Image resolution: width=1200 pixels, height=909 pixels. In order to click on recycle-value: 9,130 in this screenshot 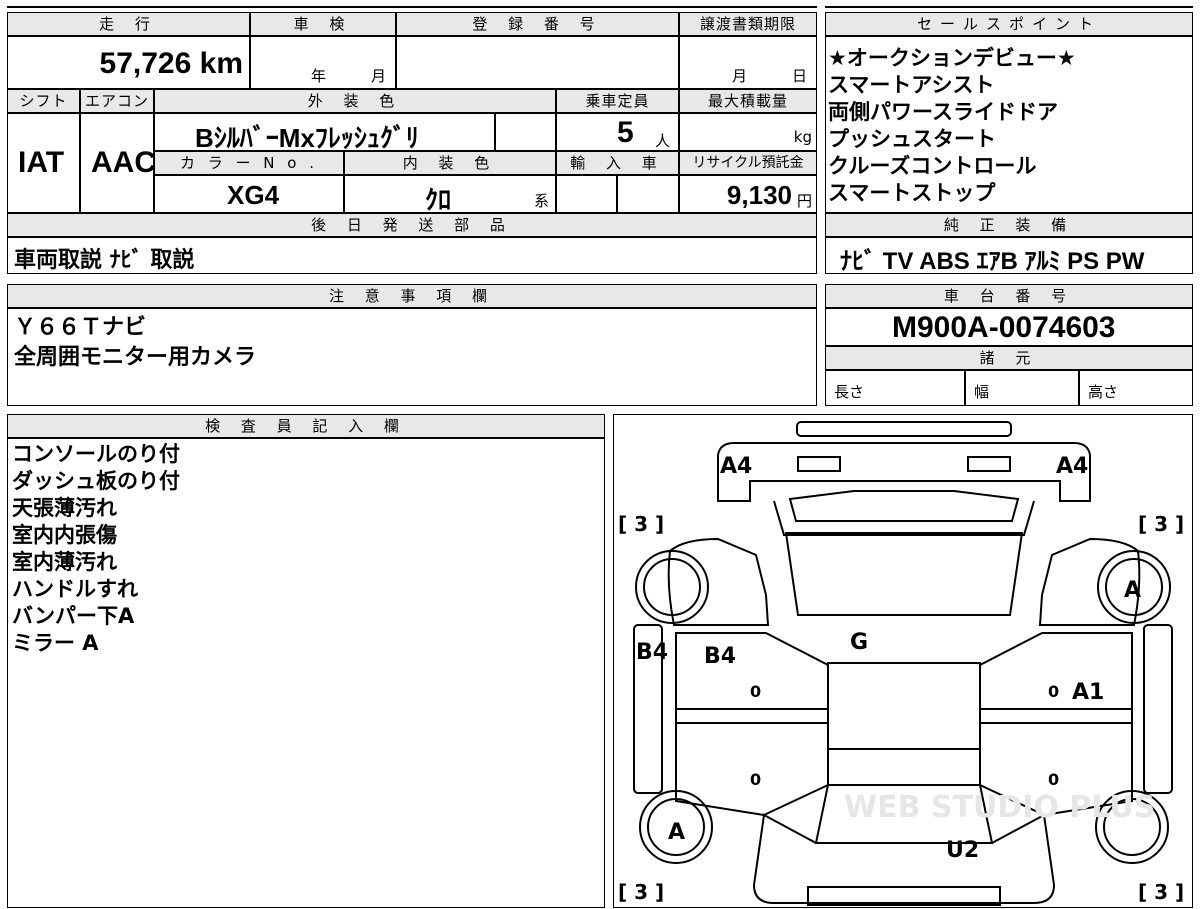, I will do `click(759, 195)`.